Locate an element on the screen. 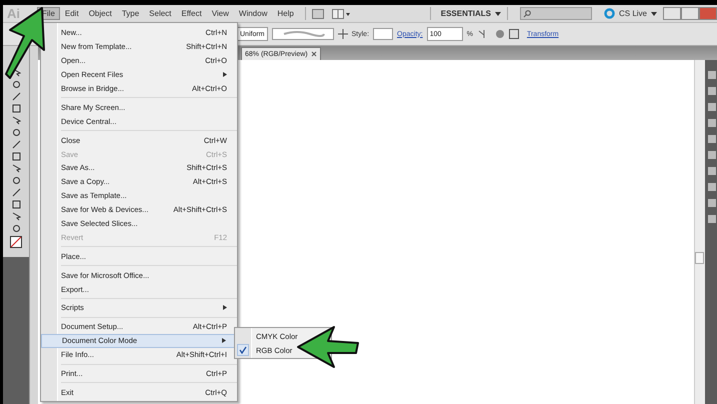 This screenshot has height=404, width=717. stroke-preview-dropdown is located at coordinates (303, 34).